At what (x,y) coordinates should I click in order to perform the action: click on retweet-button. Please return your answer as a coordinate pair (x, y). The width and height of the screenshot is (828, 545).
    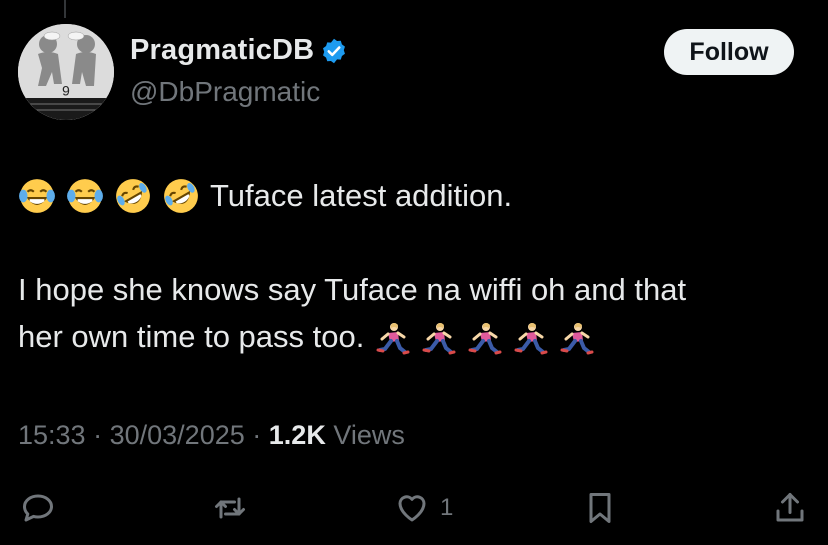
    Looking at the image, I should click on (230, 508).